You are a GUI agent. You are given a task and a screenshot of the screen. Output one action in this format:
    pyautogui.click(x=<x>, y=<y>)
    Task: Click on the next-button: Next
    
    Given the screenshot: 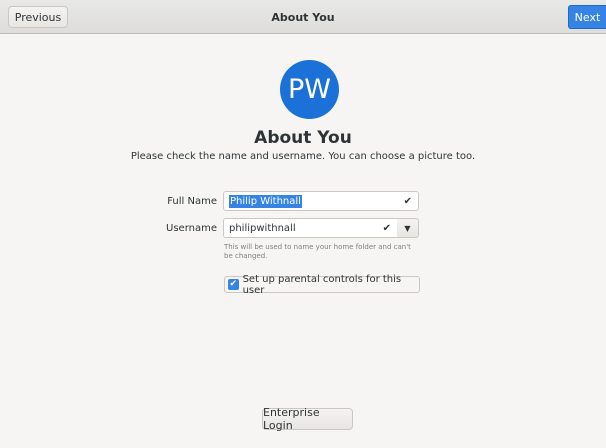 What is the action you would take?
    pyautogui.click(x=587, y=17)
    